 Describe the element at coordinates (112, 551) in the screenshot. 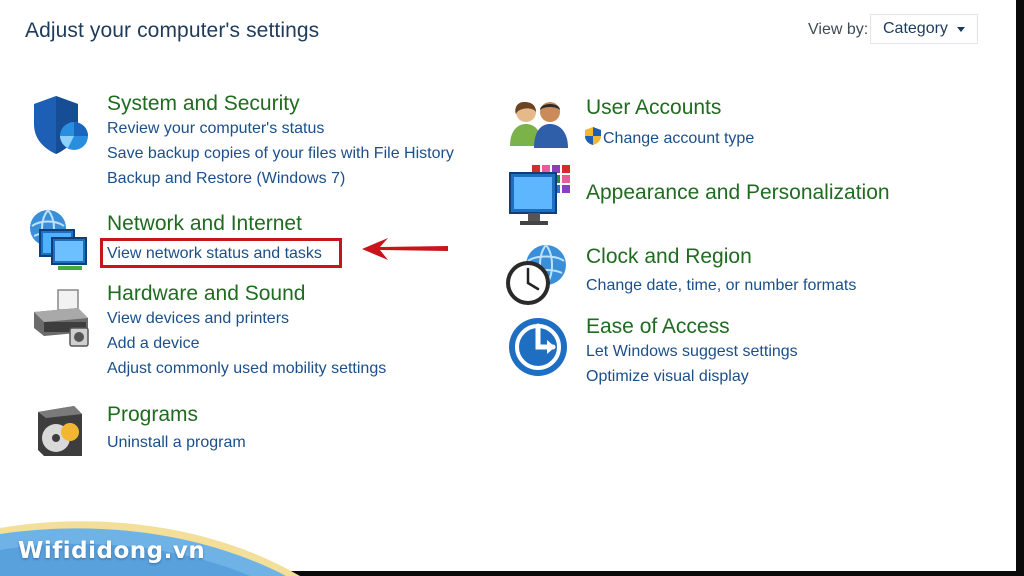

I see `watermark-text: Wifididong.vn` at that location.